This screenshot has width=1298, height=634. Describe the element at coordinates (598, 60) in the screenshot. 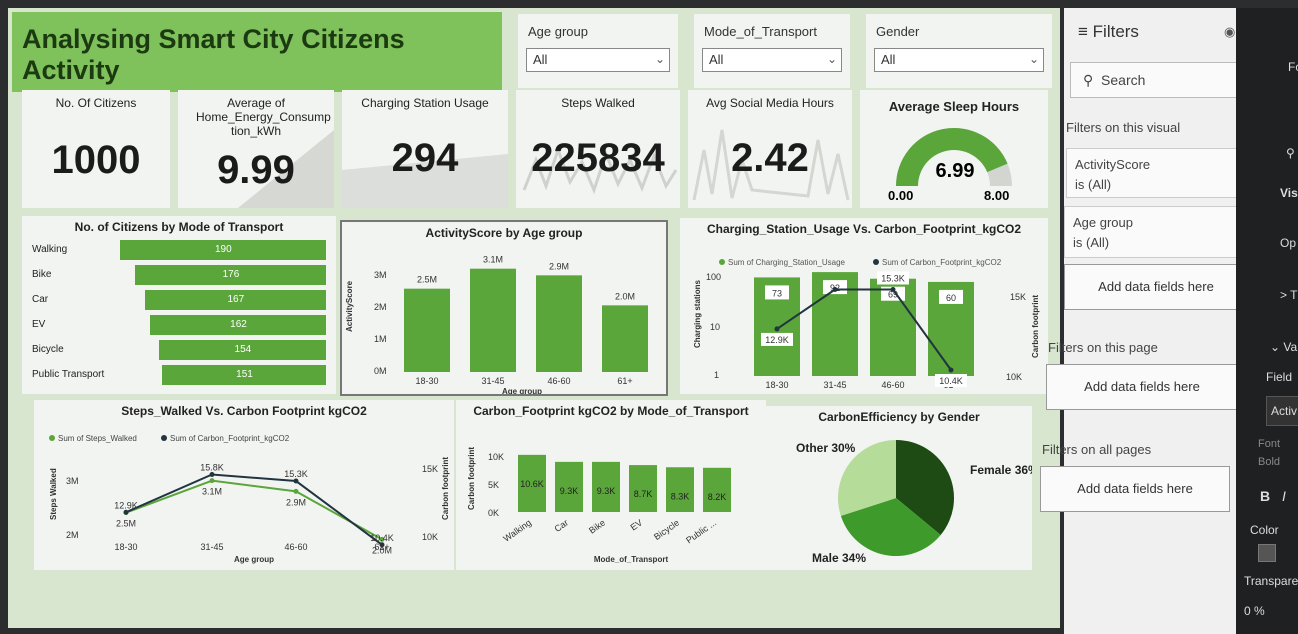

I see `age-group-dropdown: All ⌄` at that location.